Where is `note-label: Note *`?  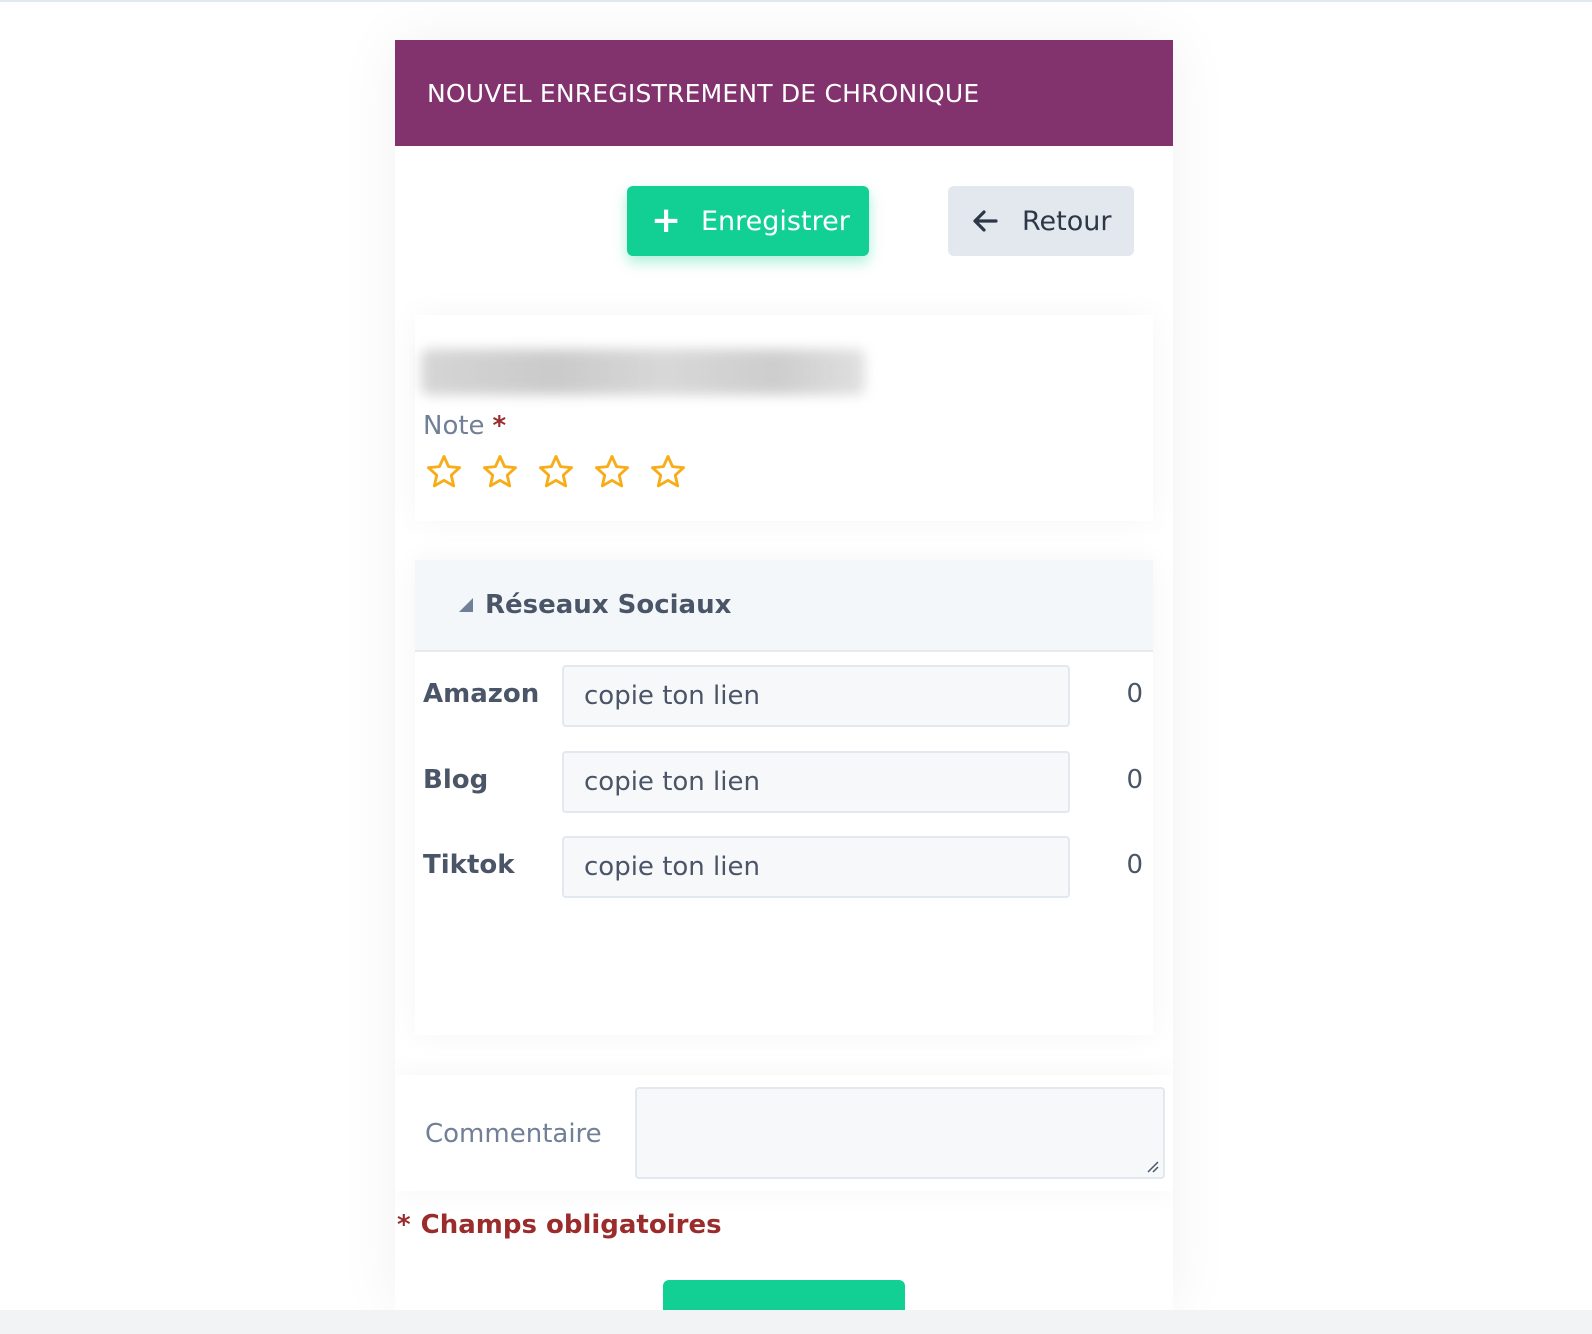 note-label: Note * is located at coordinates (464, 426).